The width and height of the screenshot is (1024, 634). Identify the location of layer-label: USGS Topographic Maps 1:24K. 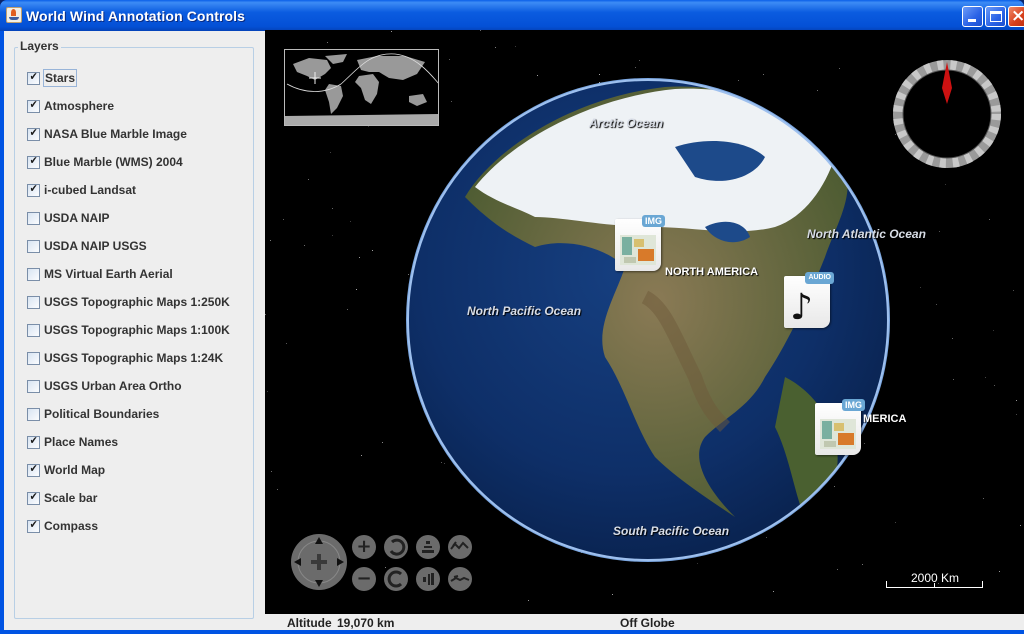
(133, 358).